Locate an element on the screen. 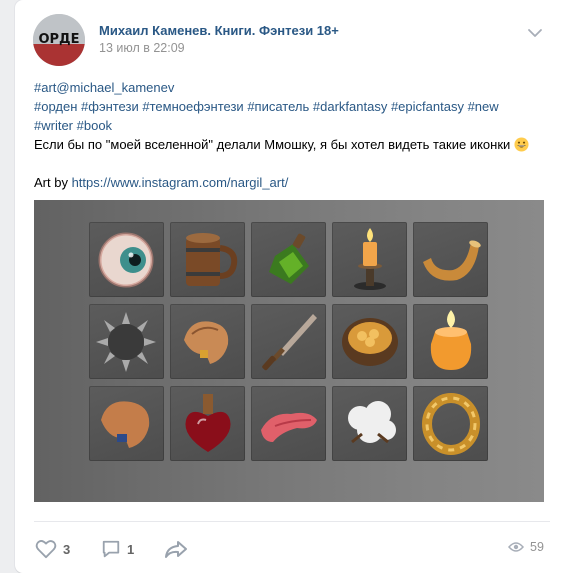 This screenshot has height=573, width=568. item-wooden-mug-icon is located at coordinates (207, 259).